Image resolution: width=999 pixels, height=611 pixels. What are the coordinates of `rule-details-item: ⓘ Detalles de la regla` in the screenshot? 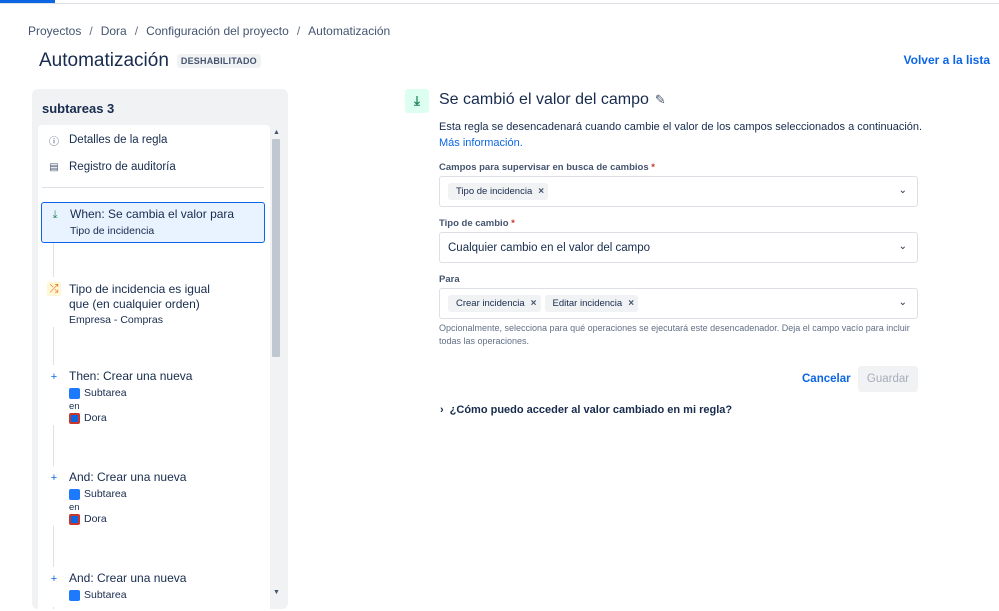 It's located at (108, 141).